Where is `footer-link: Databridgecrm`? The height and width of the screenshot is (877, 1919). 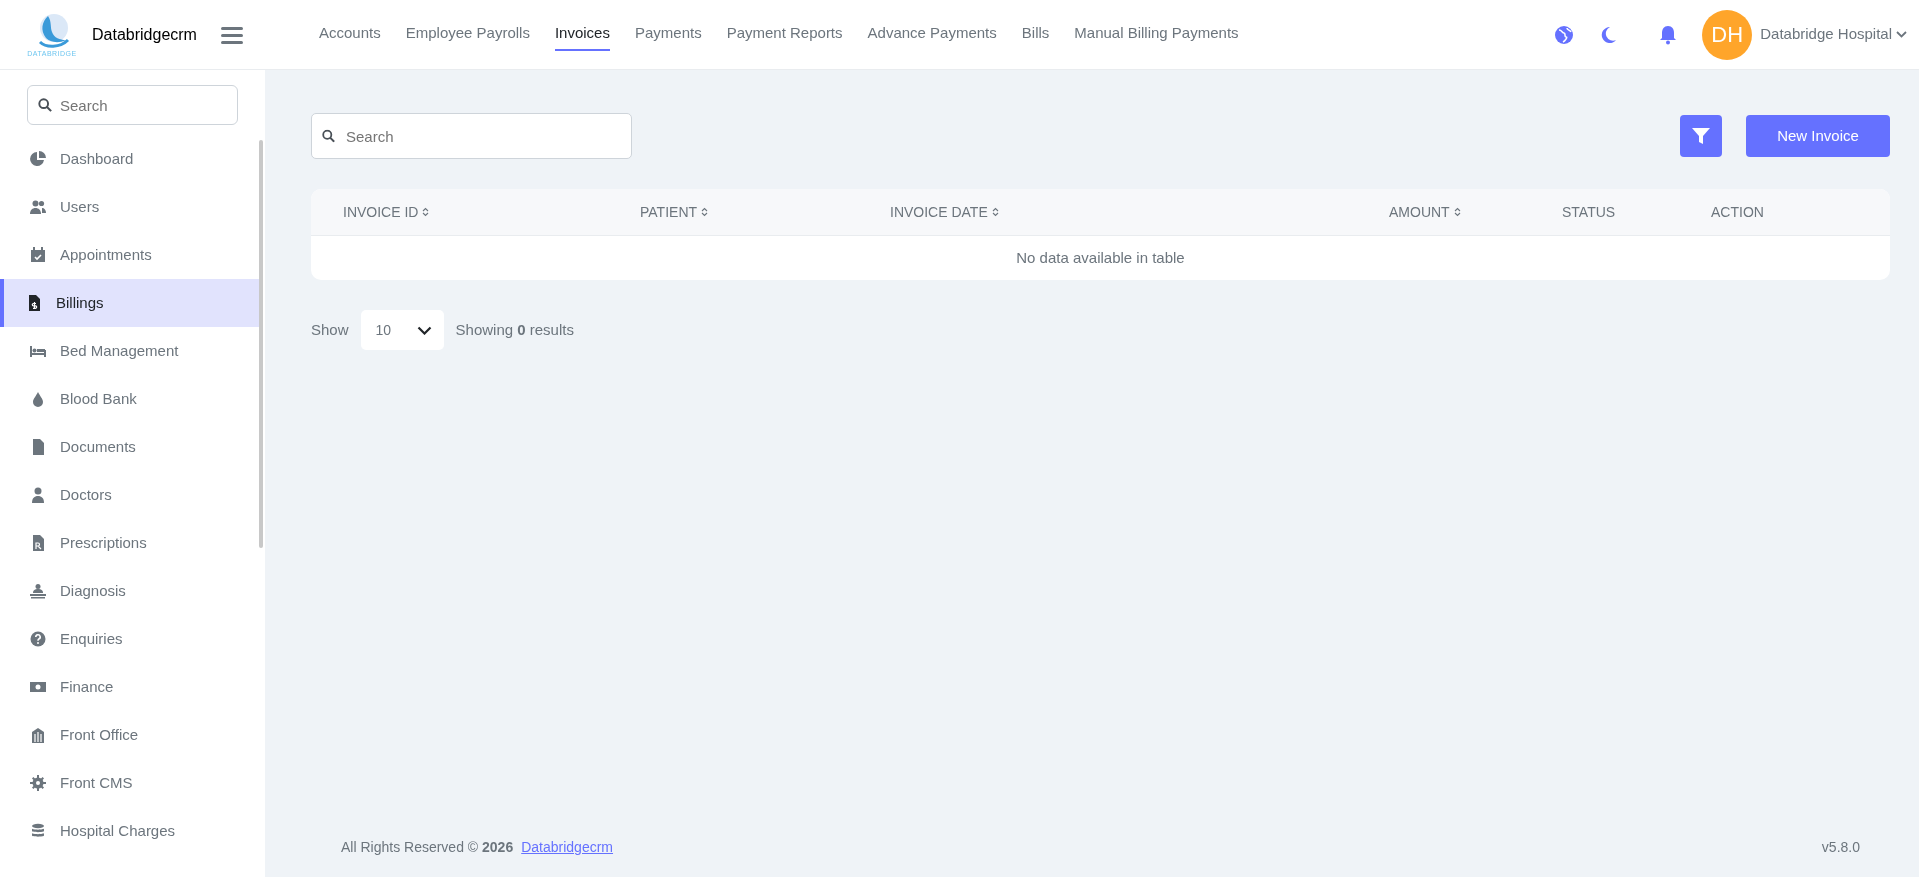
footer-link: Databridgecrm is located at coordinates (567, 847).